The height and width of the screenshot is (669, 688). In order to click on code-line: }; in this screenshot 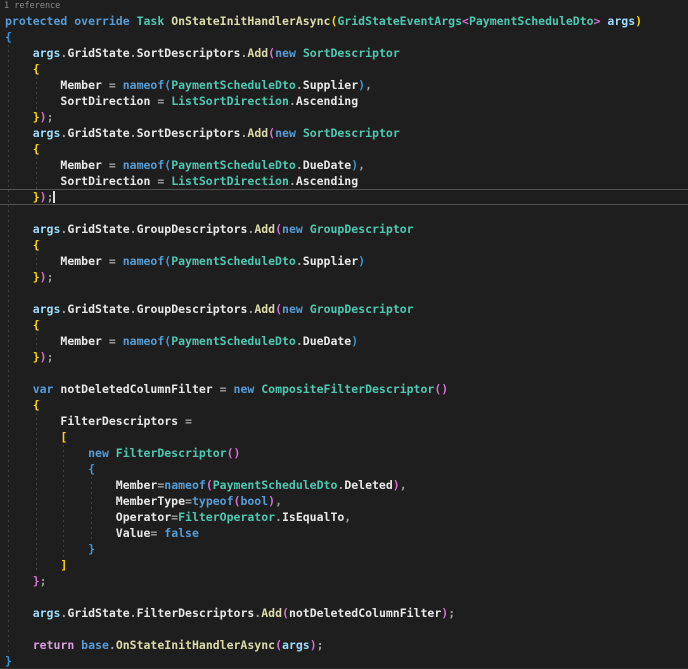, I will do `click(344, 581)`.